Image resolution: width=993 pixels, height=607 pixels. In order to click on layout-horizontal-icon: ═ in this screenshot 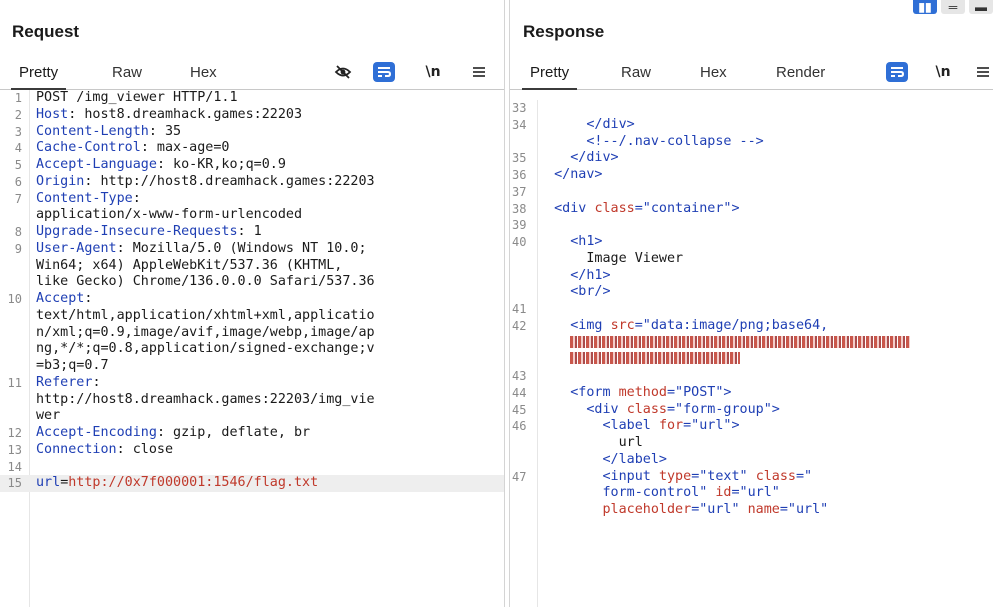, I will do `click(953, 7)`.